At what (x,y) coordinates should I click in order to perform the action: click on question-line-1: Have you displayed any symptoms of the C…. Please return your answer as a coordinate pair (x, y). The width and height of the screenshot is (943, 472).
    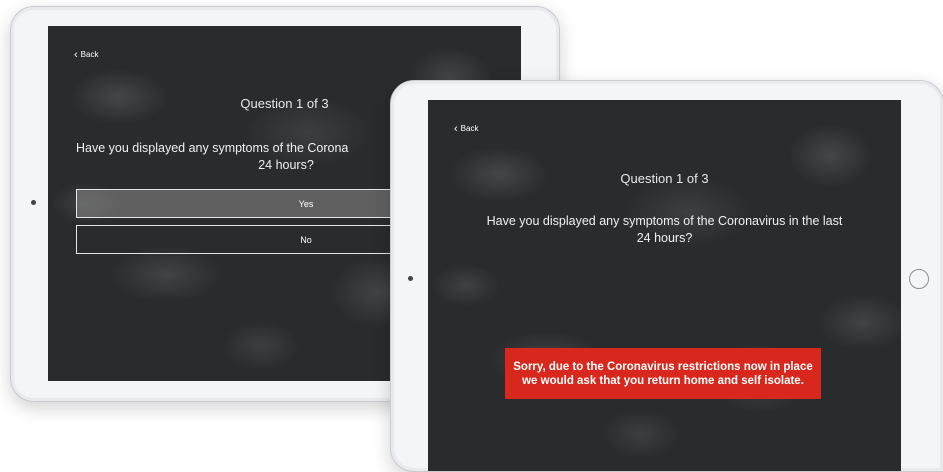
    Looking at the image, I should click on (664, 221).